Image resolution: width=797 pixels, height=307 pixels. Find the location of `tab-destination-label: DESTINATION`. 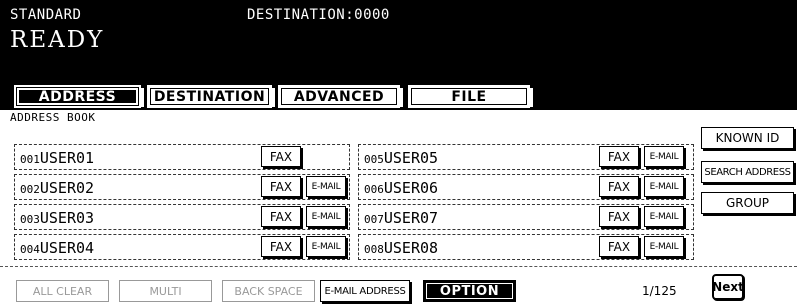

tab-destination-label: DESTINATION is located at coordinates (209, 96).